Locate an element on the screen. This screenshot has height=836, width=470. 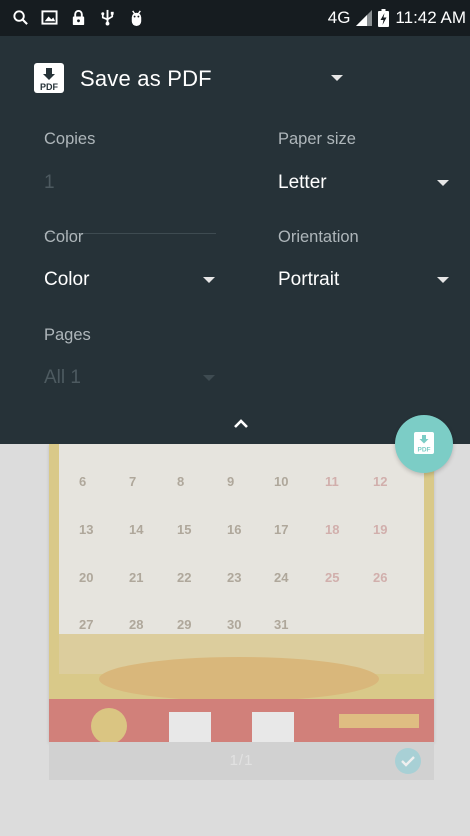
network-type: 4G is located at coordinates (339, 17).